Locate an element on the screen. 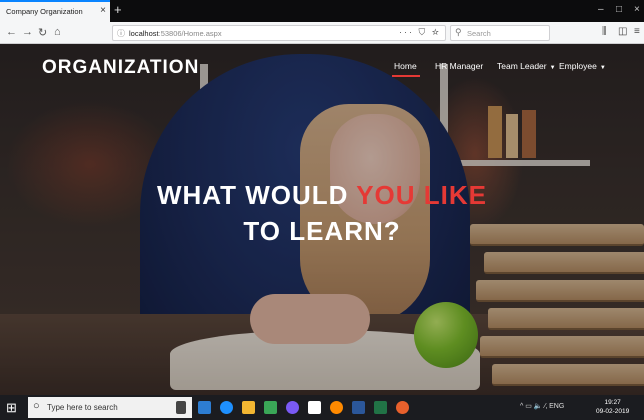 The image size is (644, 420). url-bar: ⓘ localhost:53806/Home.aspx ··· ⛉ ☆ is located at coordinates (279, 33).